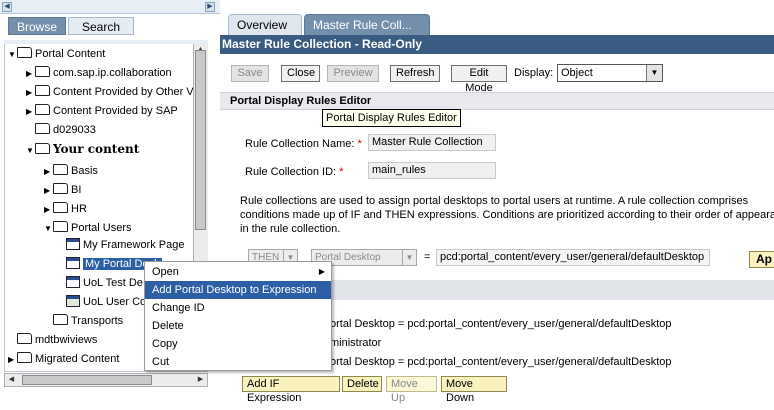  I want to click on menu-item-label: Open, so click(165, 272).